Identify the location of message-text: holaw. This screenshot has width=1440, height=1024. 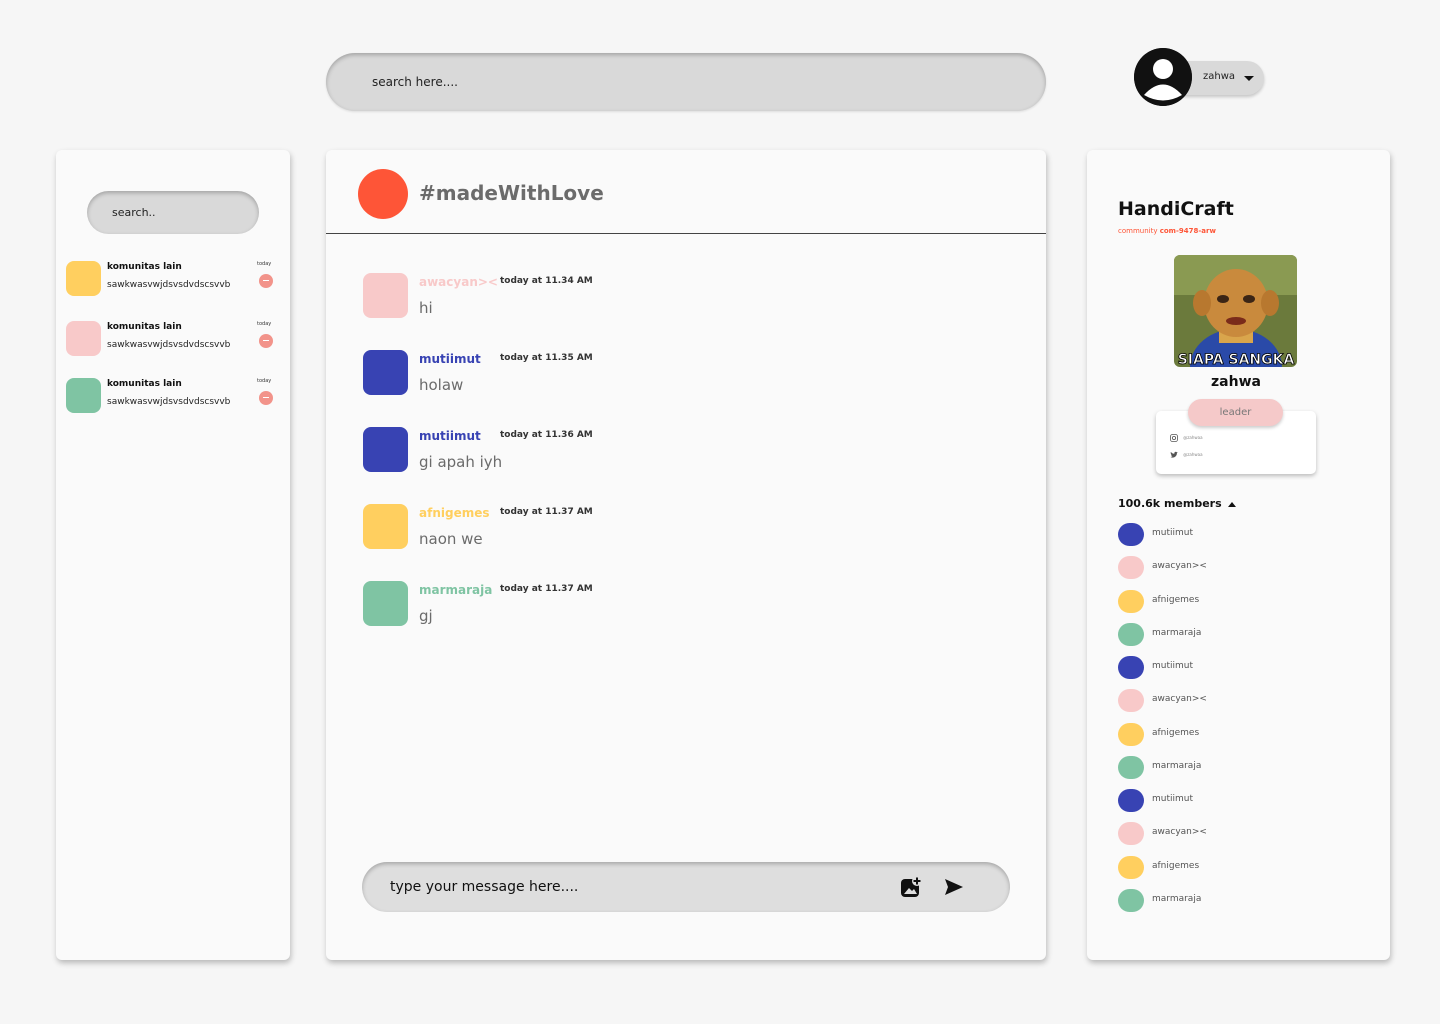
(441, 385).